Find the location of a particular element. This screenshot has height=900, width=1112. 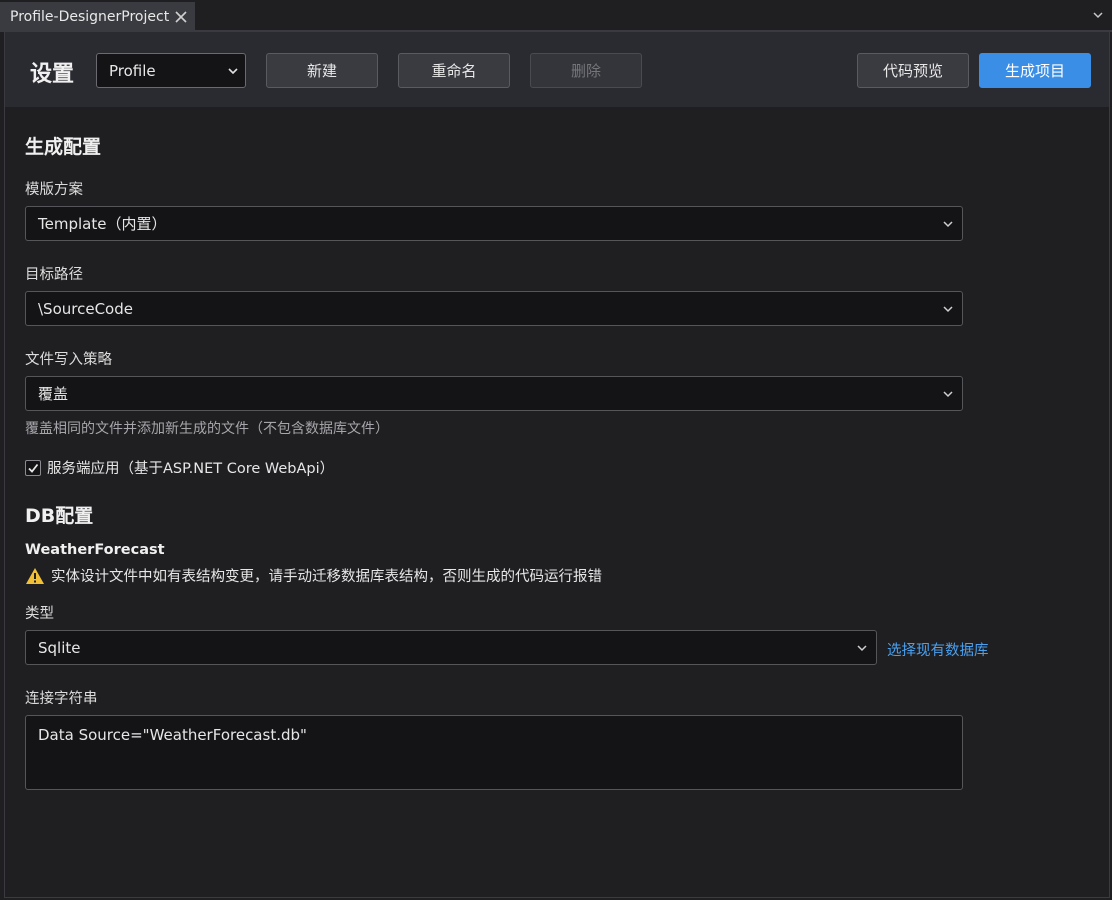

server-app-label: 服务端应用（基于ASP.NET Core WebApi） is located at coordinates (191, 469).